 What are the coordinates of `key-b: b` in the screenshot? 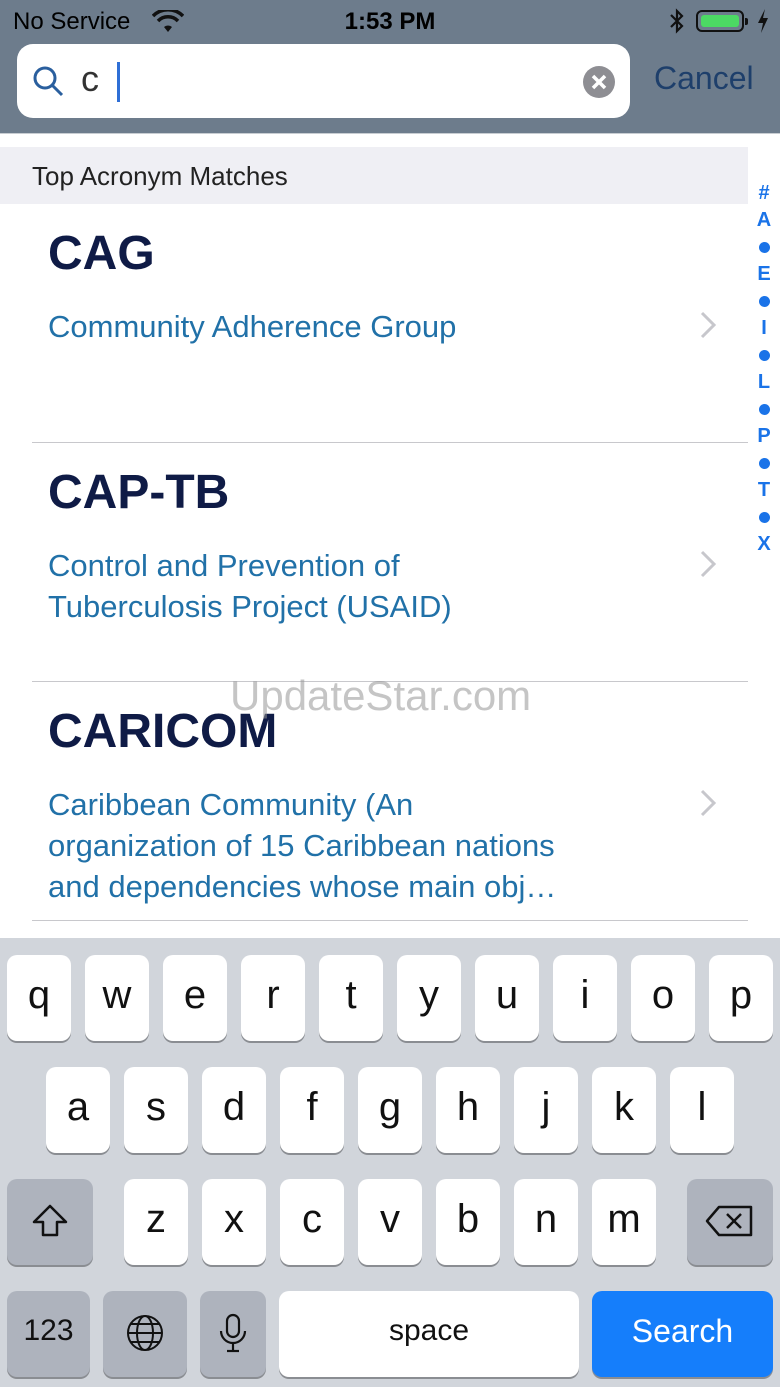 It's located at (468, 1222).